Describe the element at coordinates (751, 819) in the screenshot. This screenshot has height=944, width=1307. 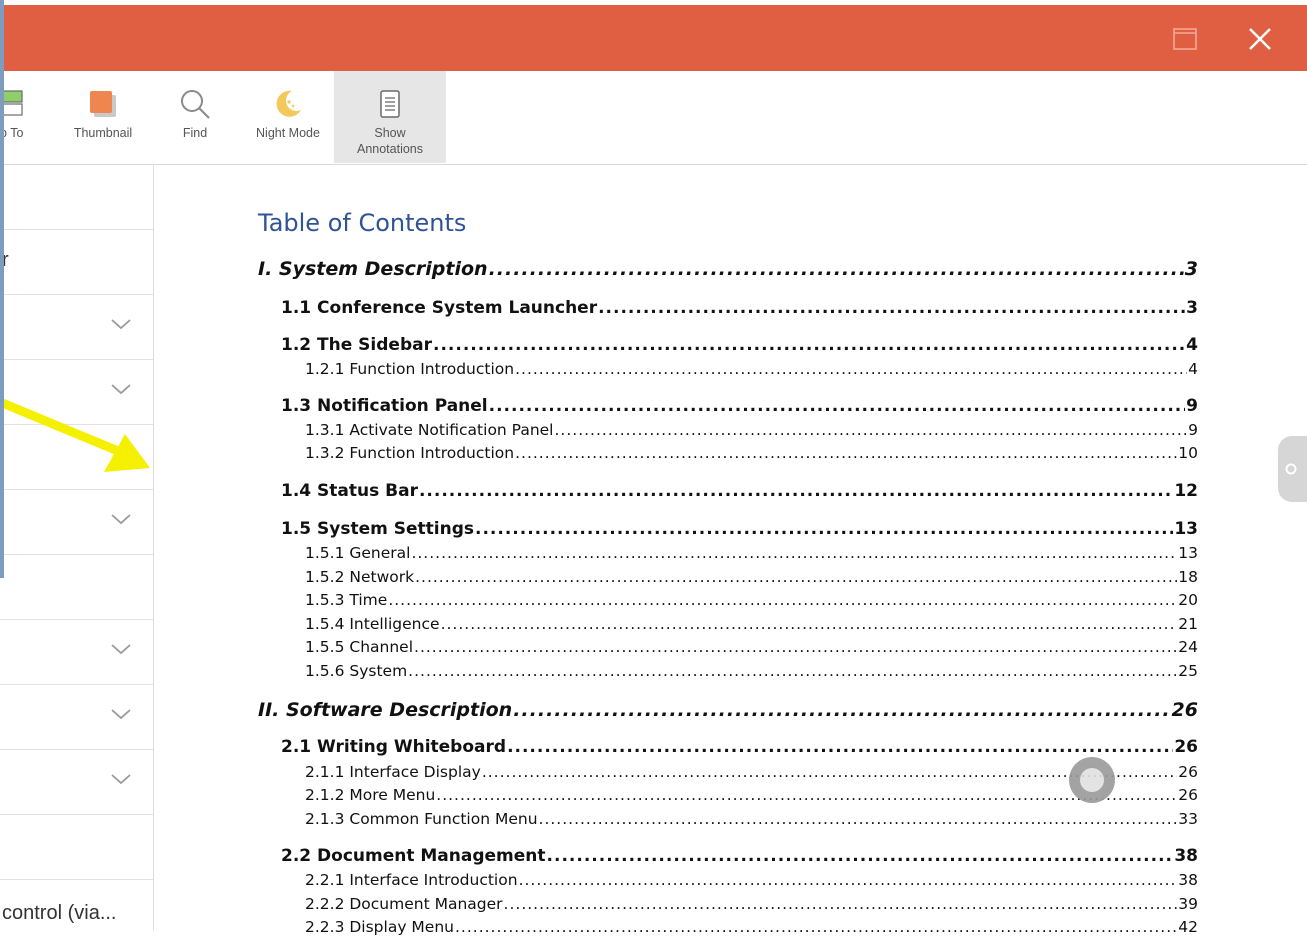
I see `toc-entry: 2.1.3 Common Function Menu 33` at that location.